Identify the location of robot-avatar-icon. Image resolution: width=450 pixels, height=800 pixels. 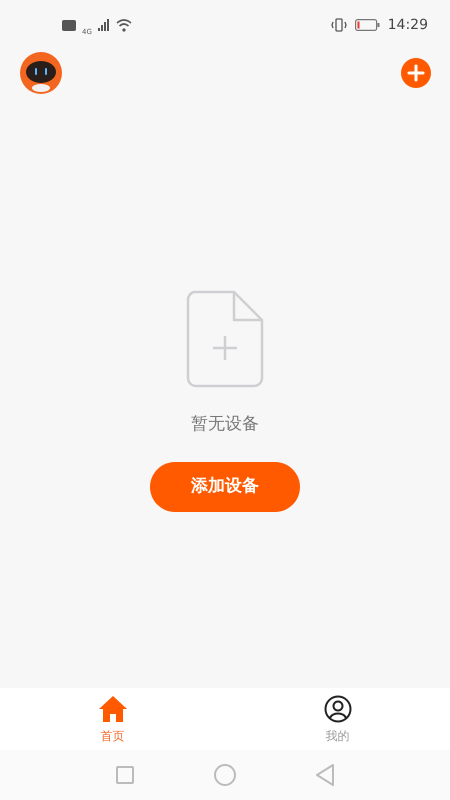
(41, 73).